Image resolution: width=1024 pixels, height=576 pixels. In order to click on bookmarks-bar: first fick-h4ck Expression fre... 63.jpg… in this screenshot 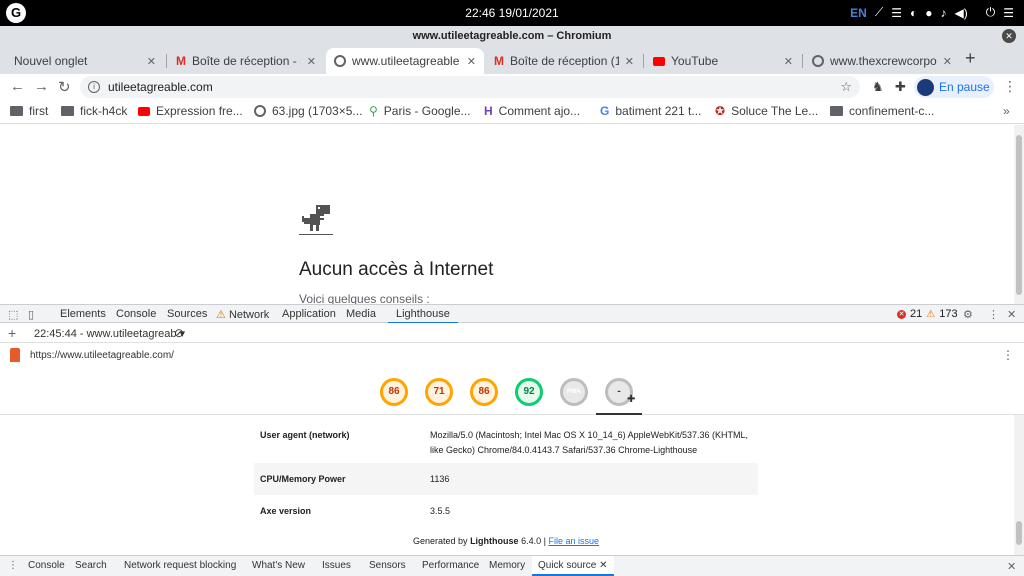, I will do `click(512, 112)`.